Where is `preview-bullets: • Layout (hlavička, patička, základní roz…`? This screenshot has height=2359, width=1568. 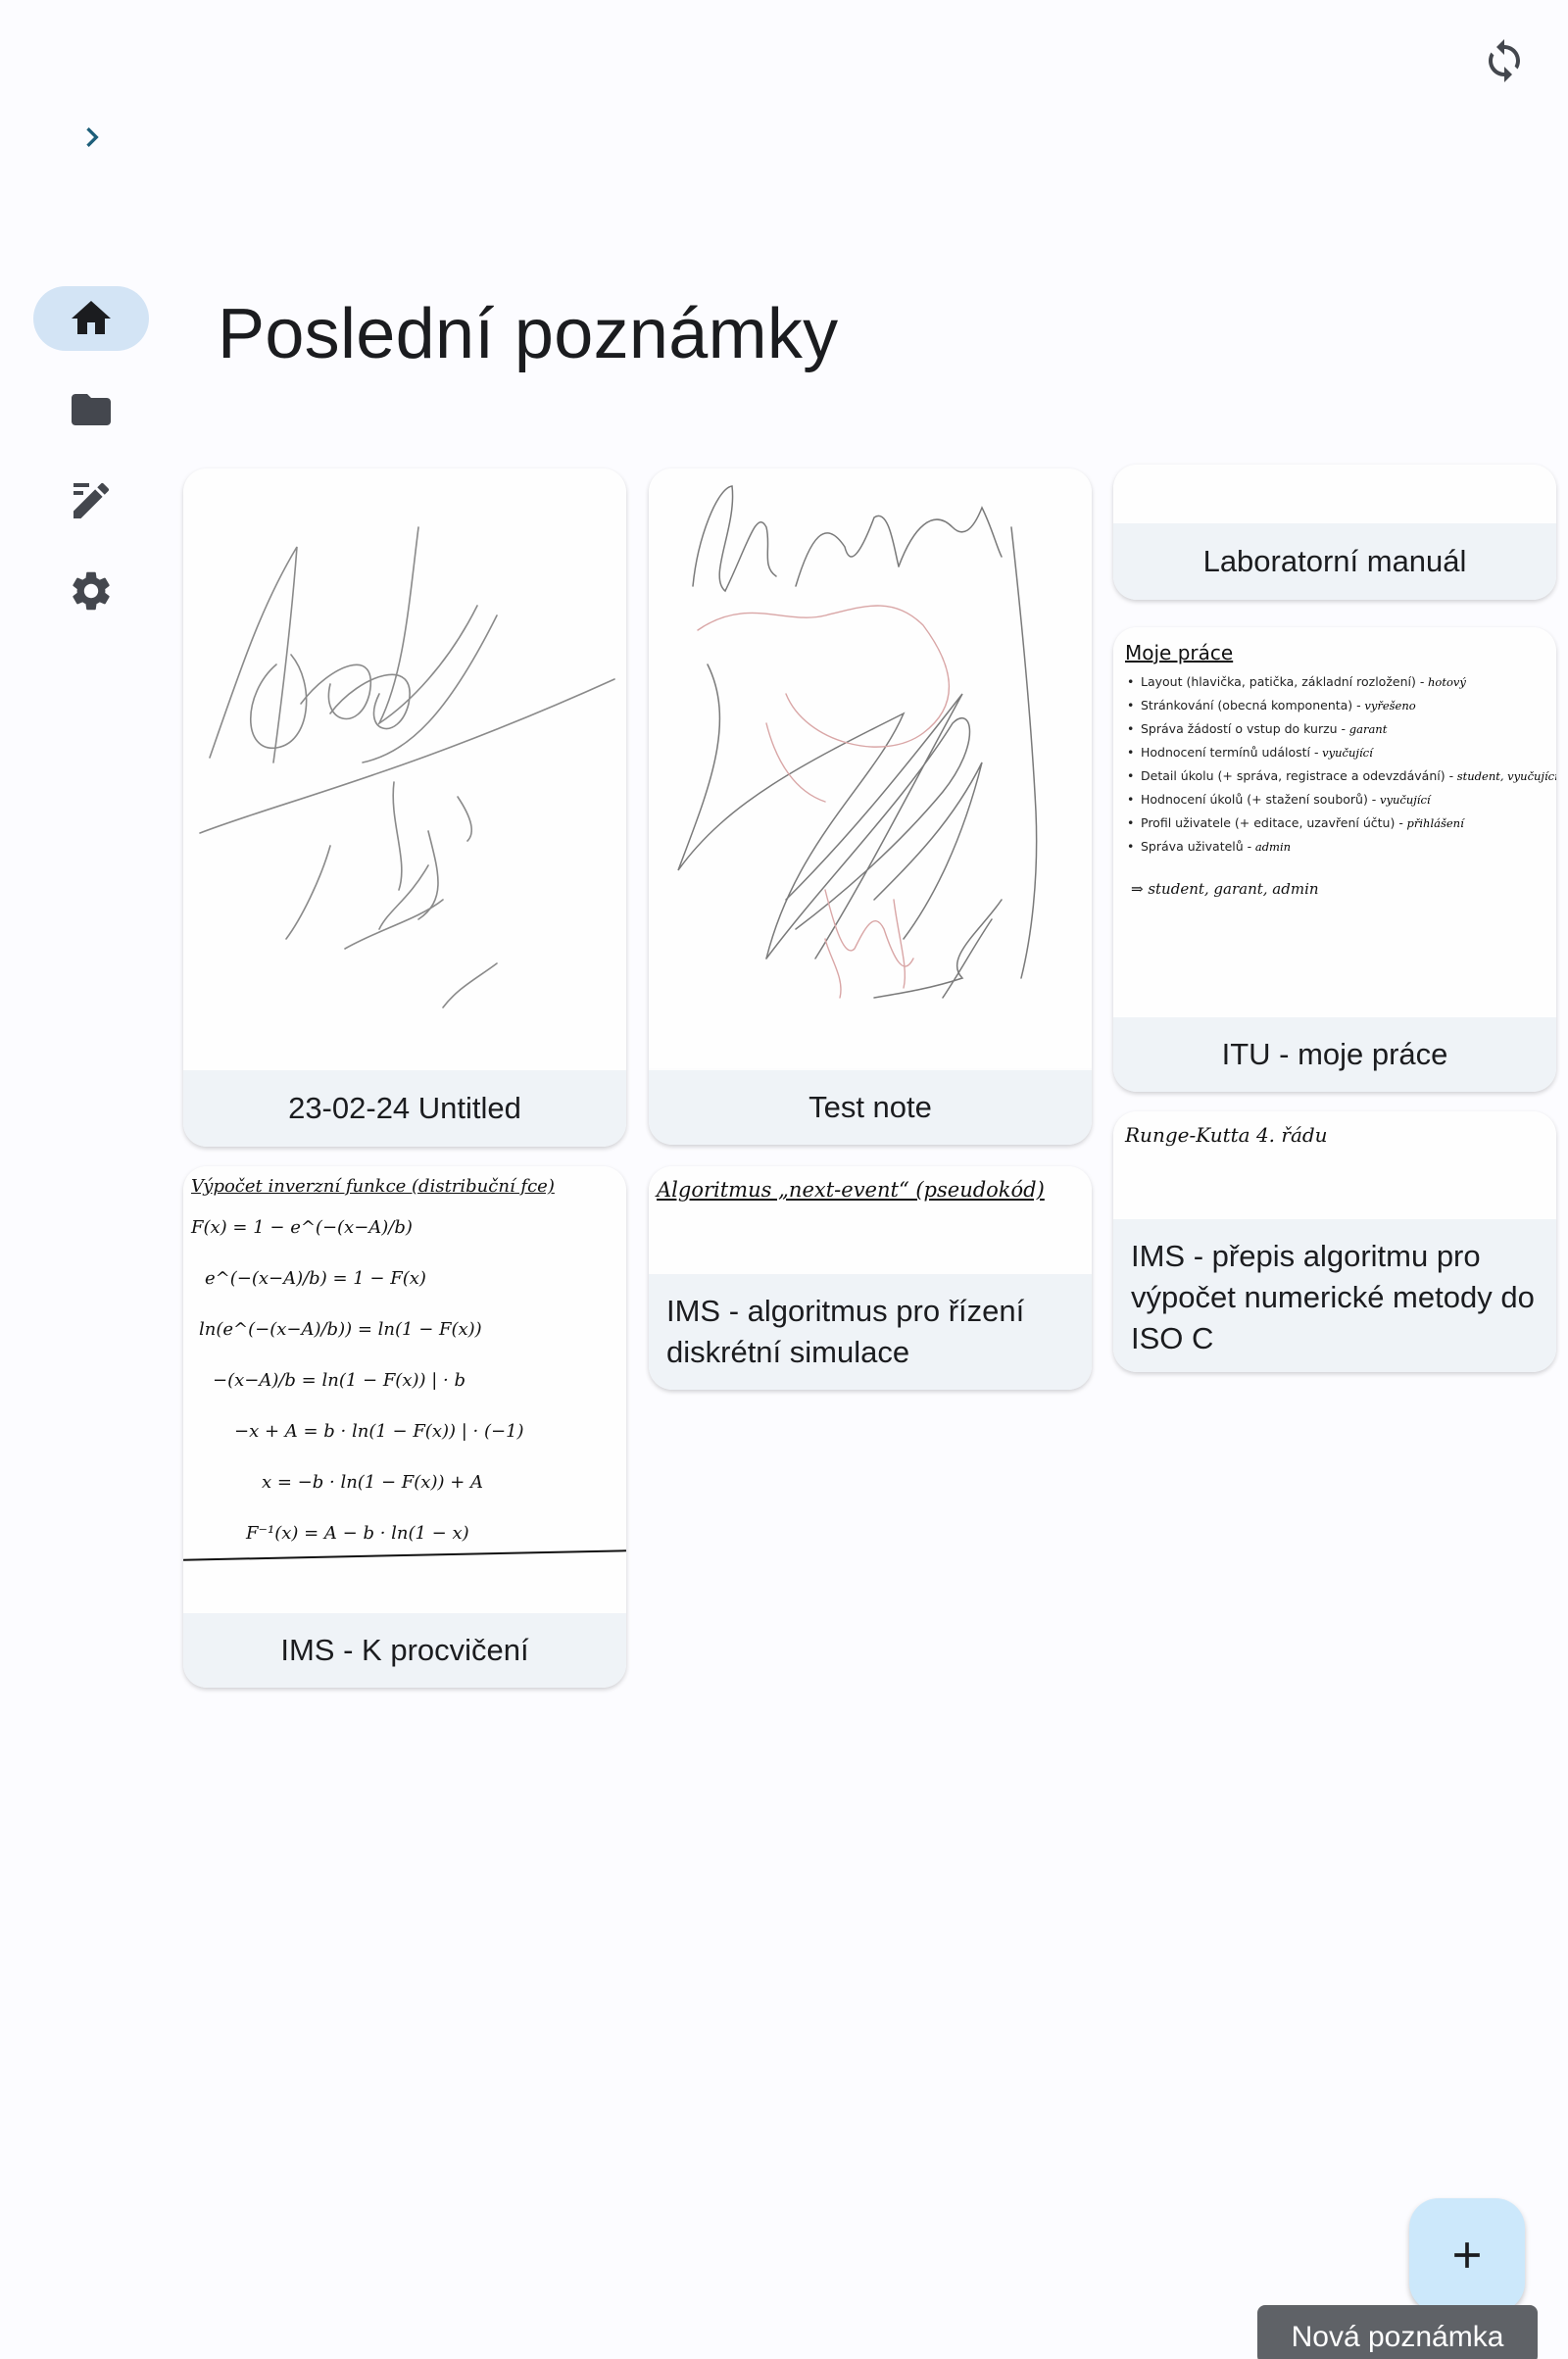 preview-bullets: • Layout (hlavička, patička, základní roz… is located at coordinates (1340, 764).